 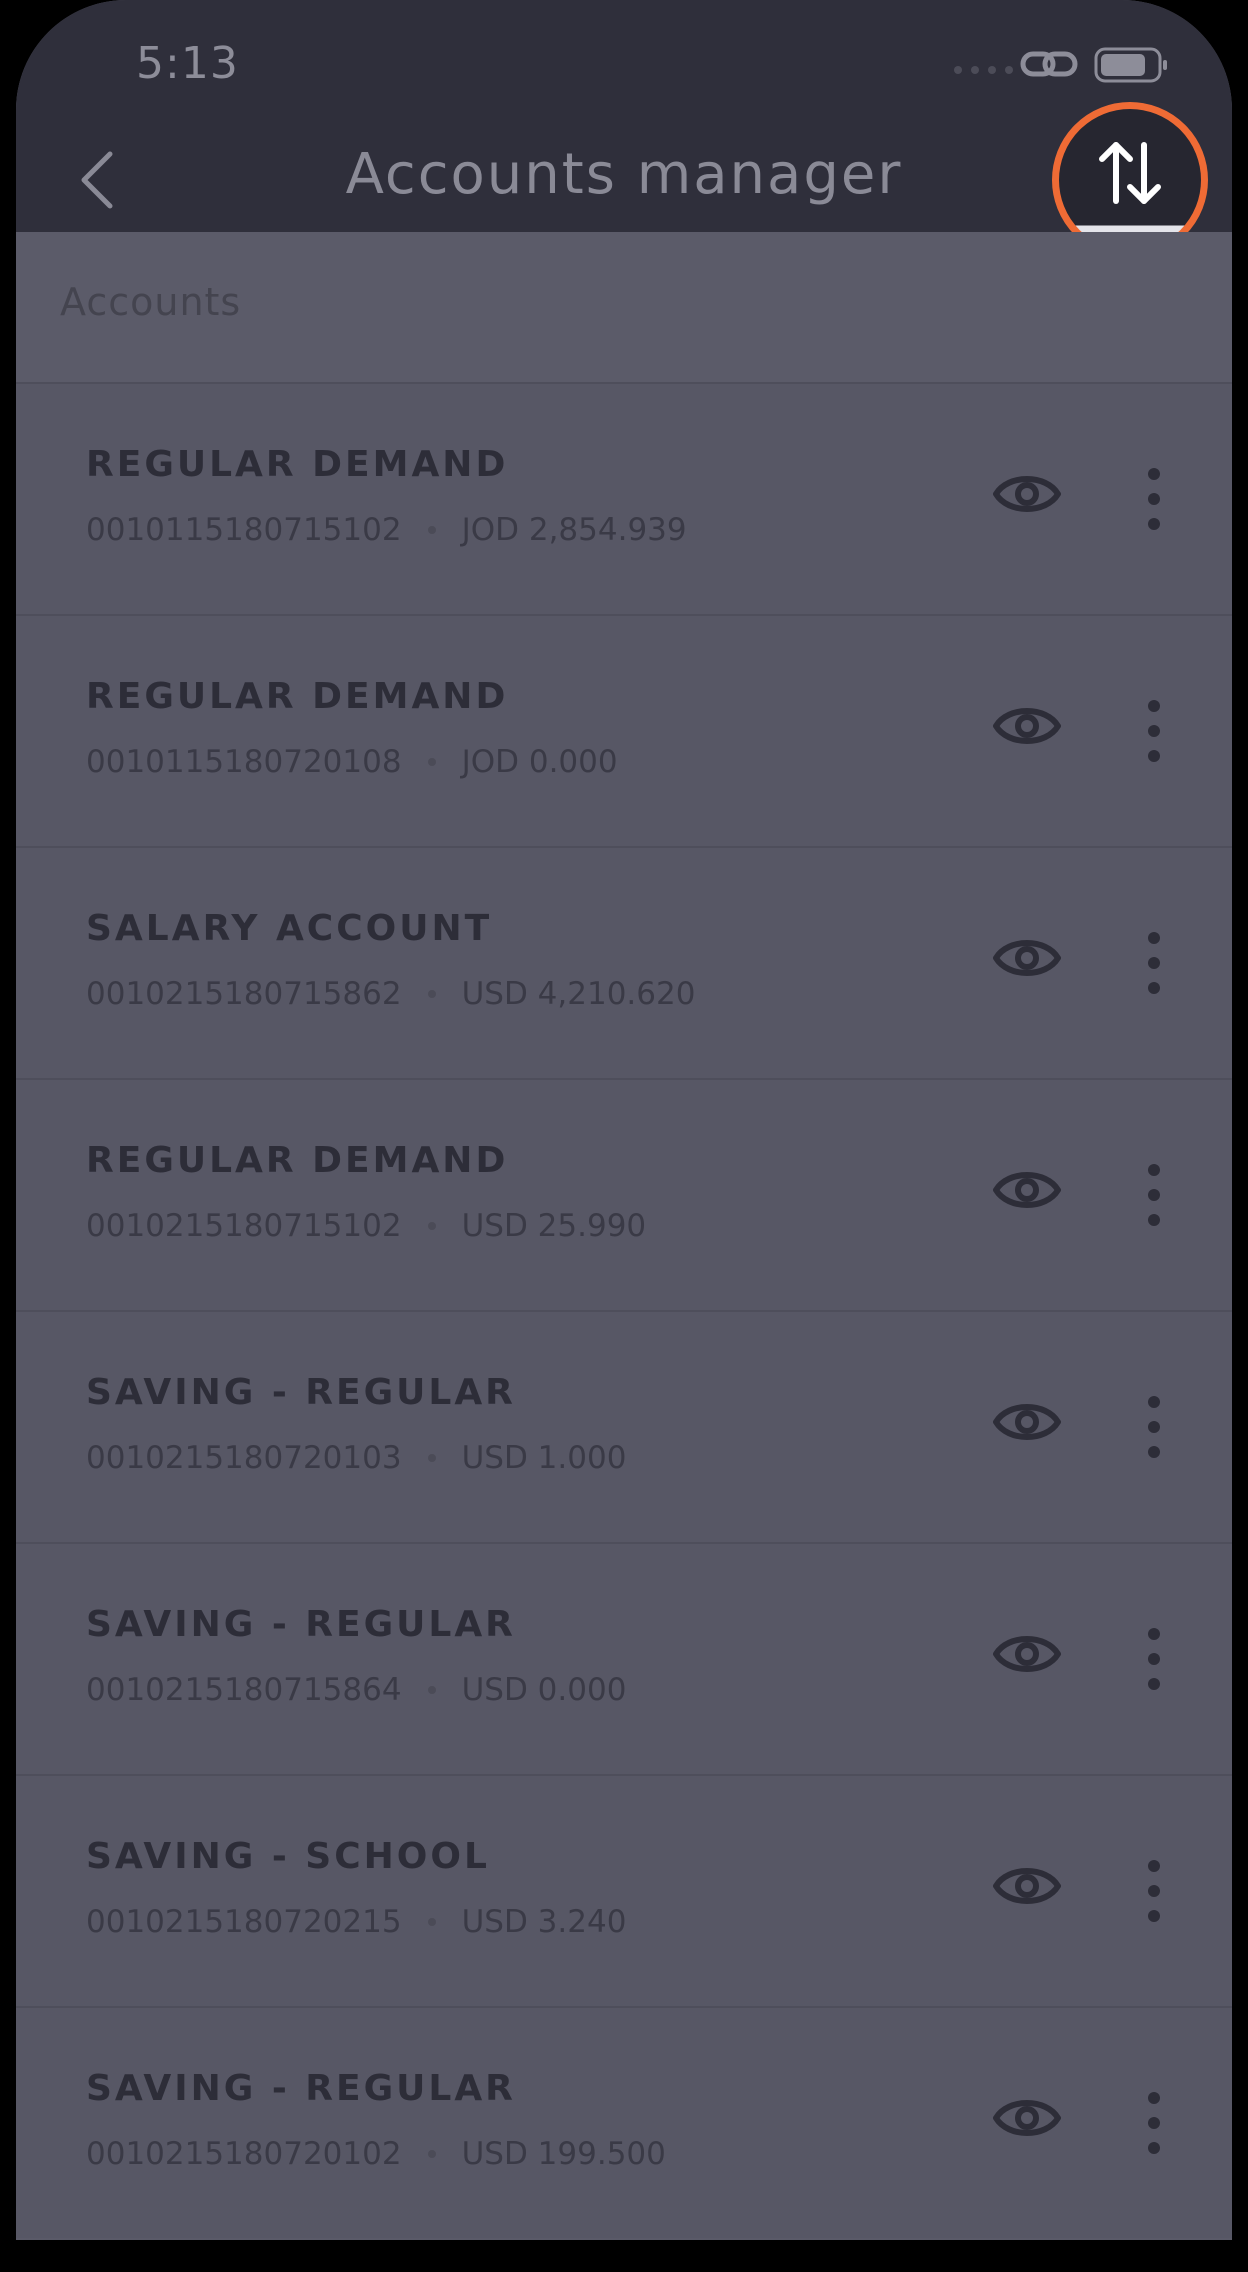 What do you see at coordinates (624, 129) in the screenshot?
I see `top-bar: 5:13 Accounts manager` at bounding box center [624, 129].